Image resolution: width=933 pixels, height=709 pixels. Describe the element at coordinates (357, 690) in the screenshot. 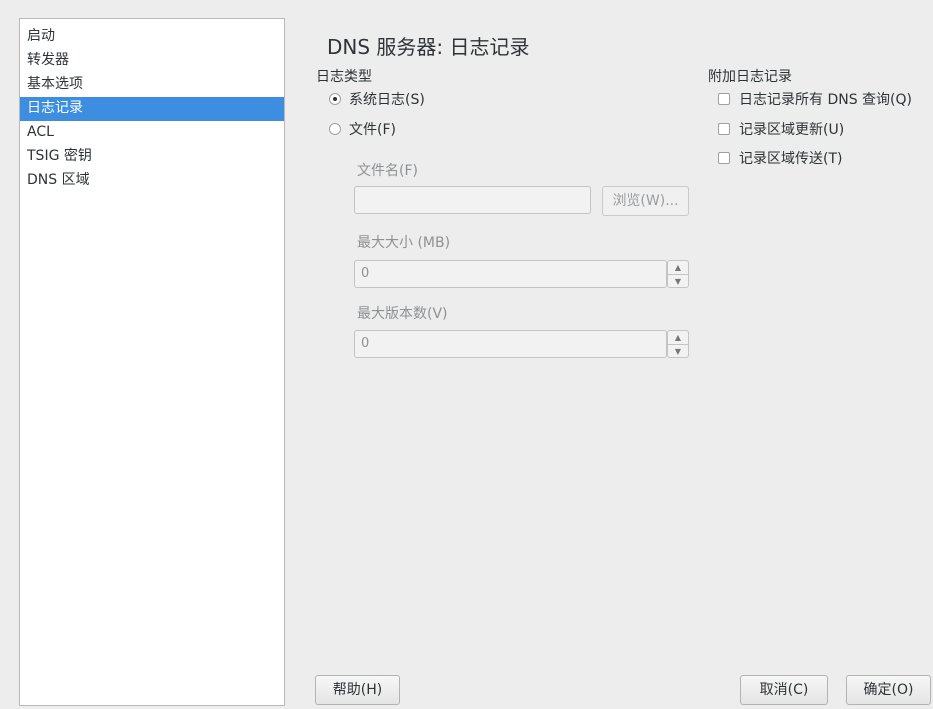

I see `help-button: 帮助(H)` at that location.